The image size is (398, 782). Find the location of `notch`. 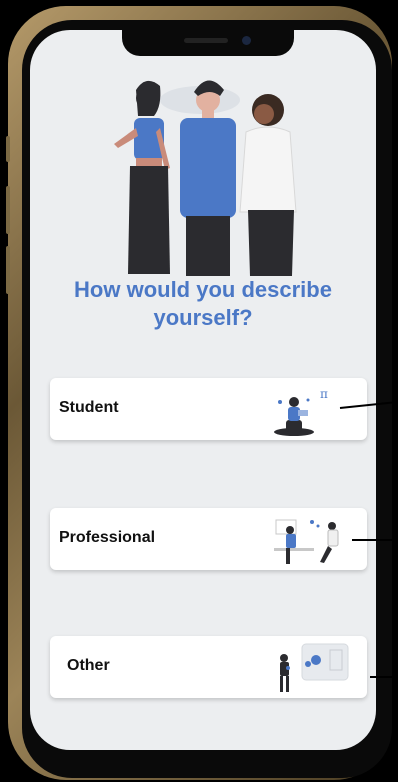

notch is located at coordinates (208, 43).